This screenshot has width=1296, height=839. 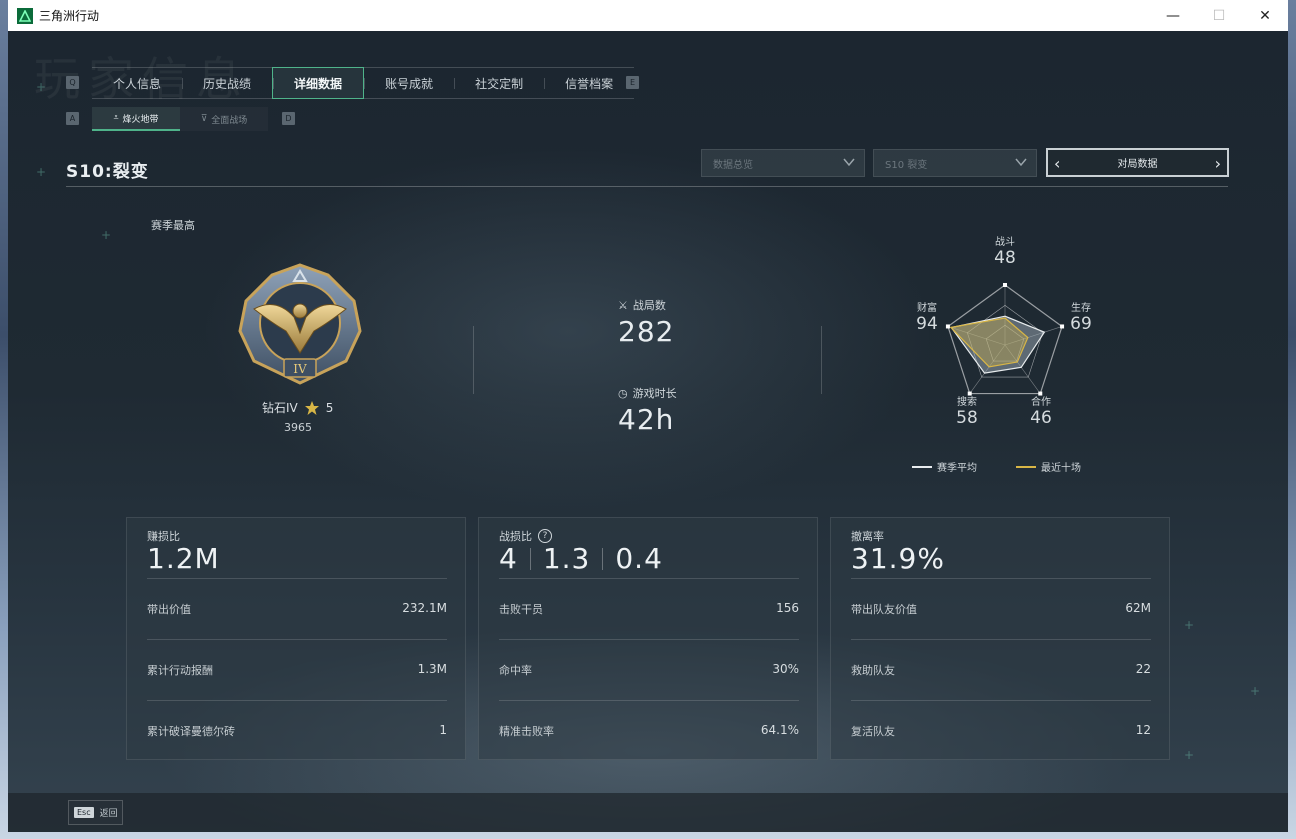 I want to click on list-item: 命中率 30%, so click(x=649, y=670).